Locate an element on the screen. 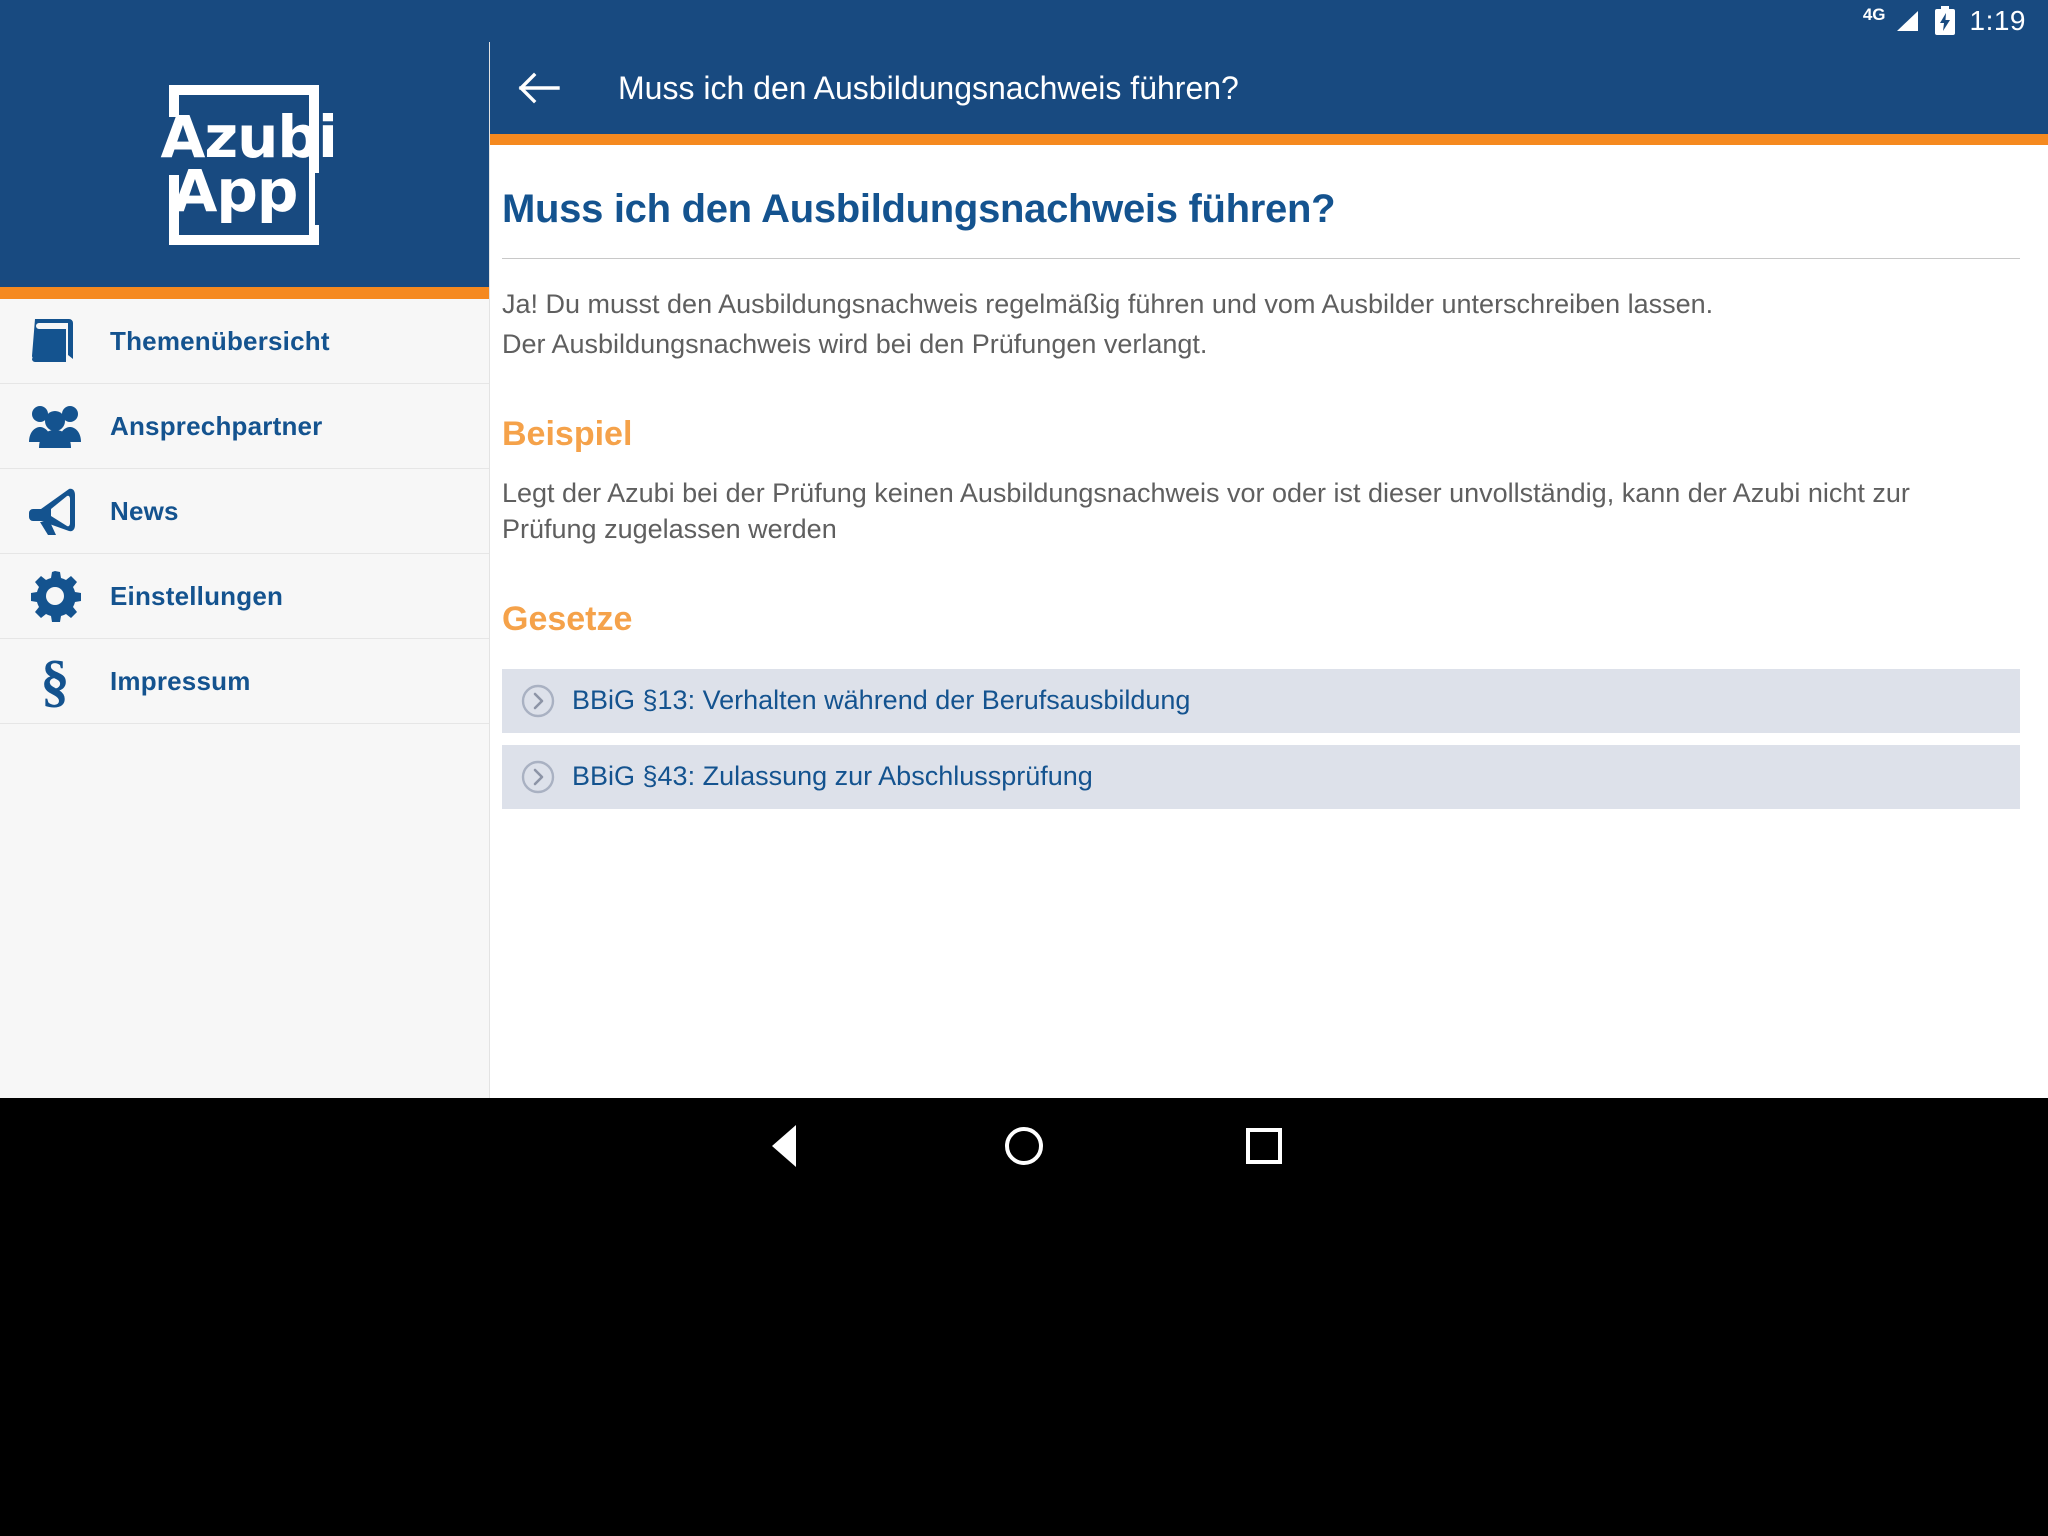 The image size is (2048, 1536). drawer-header: Azubi App is located at coordinates (244, 164).